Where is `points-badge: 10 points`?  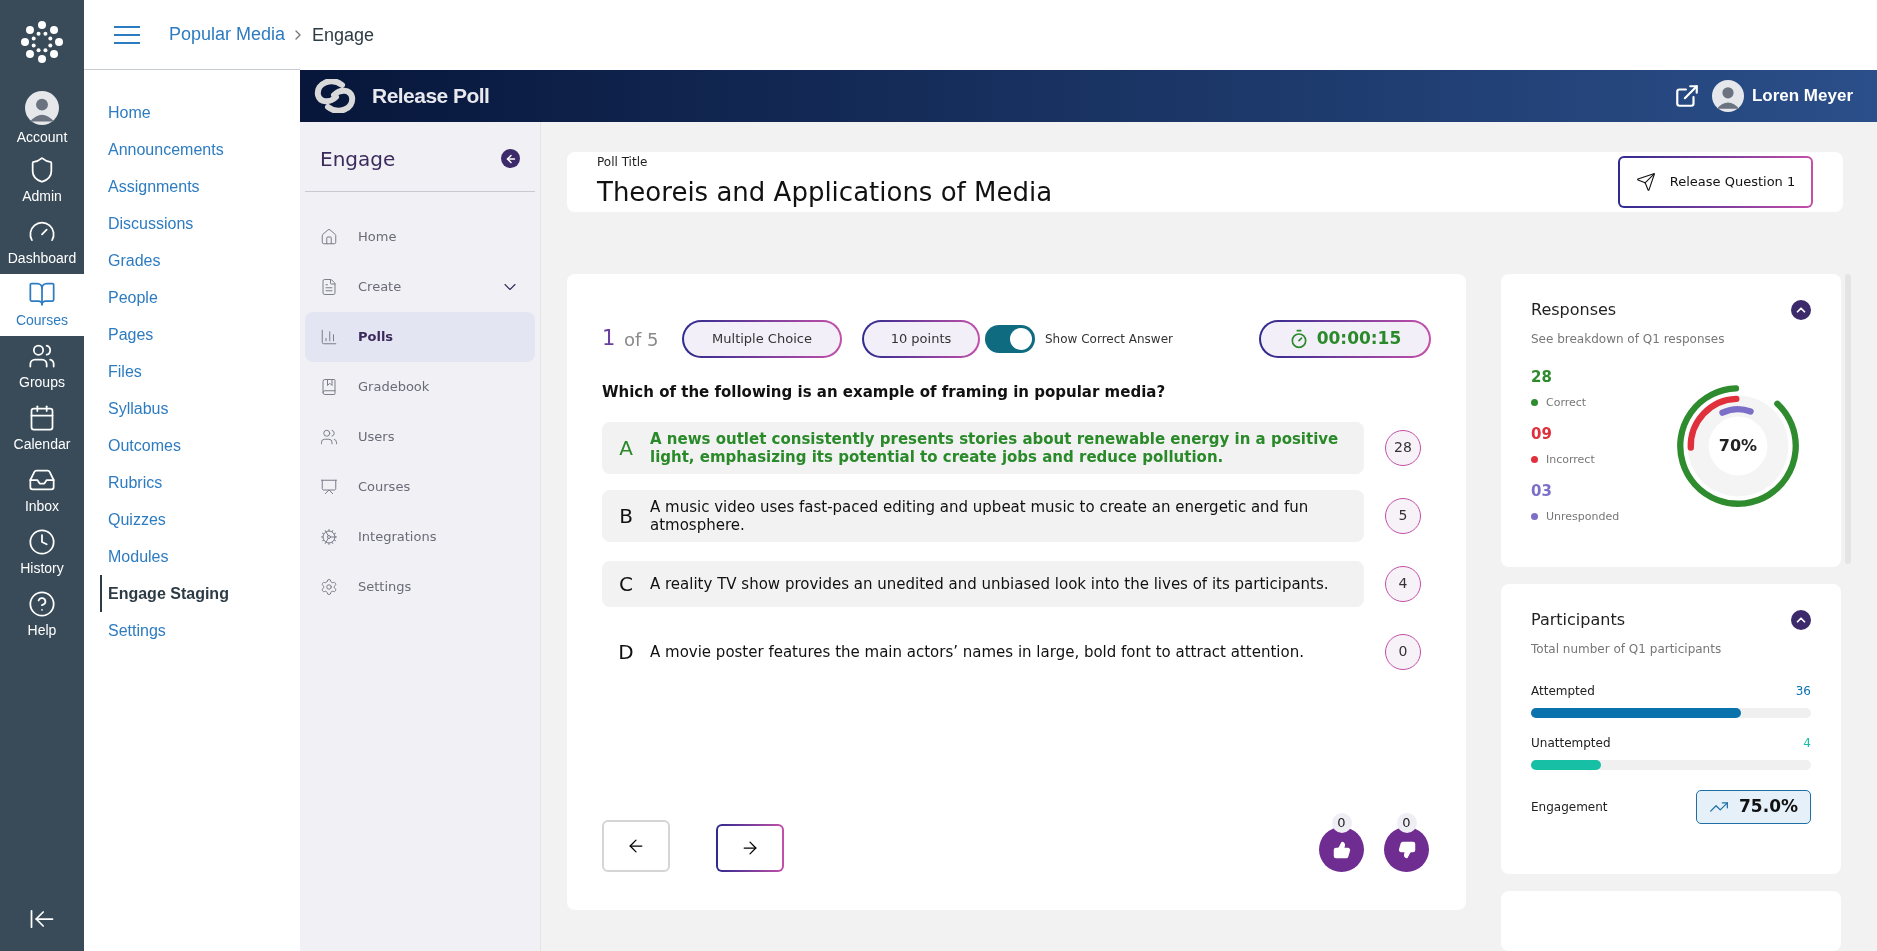 points-badge: 10 points is located at coordinates (921, 339).